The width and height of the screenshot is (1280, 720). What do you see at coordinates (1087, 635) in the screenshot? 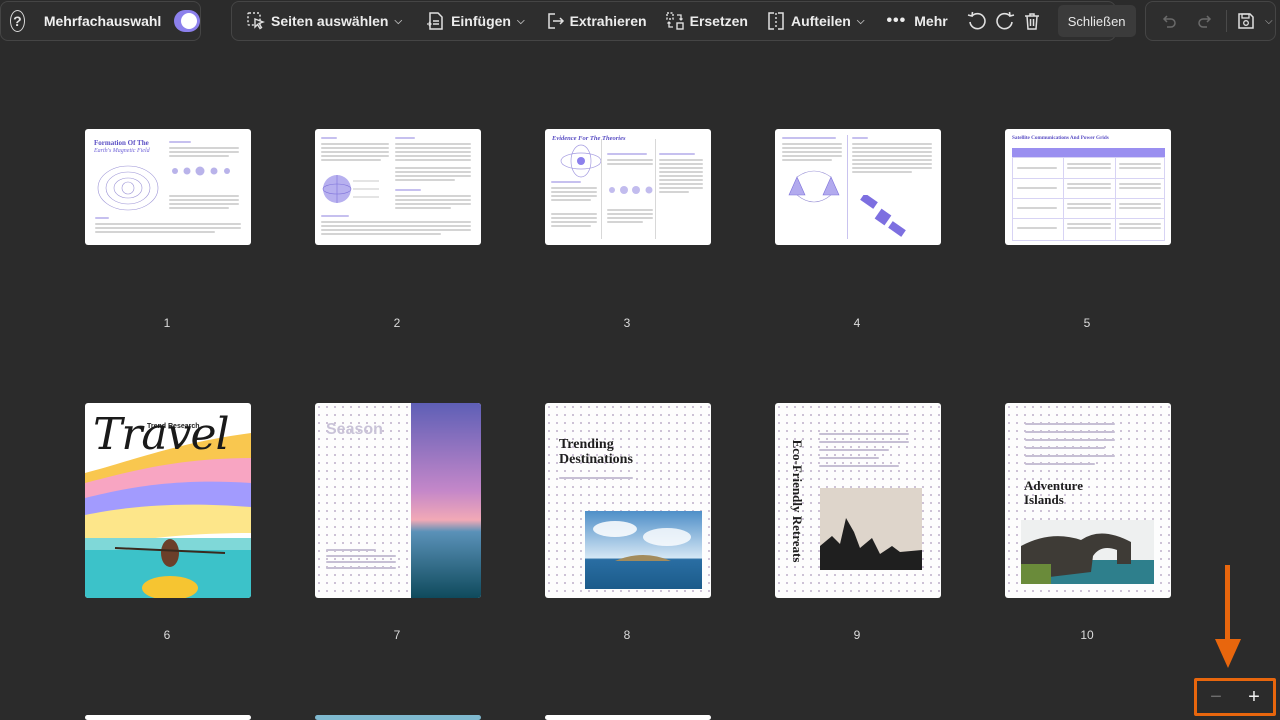
I see `page-number: 10` at bounding box center [1087, 635].